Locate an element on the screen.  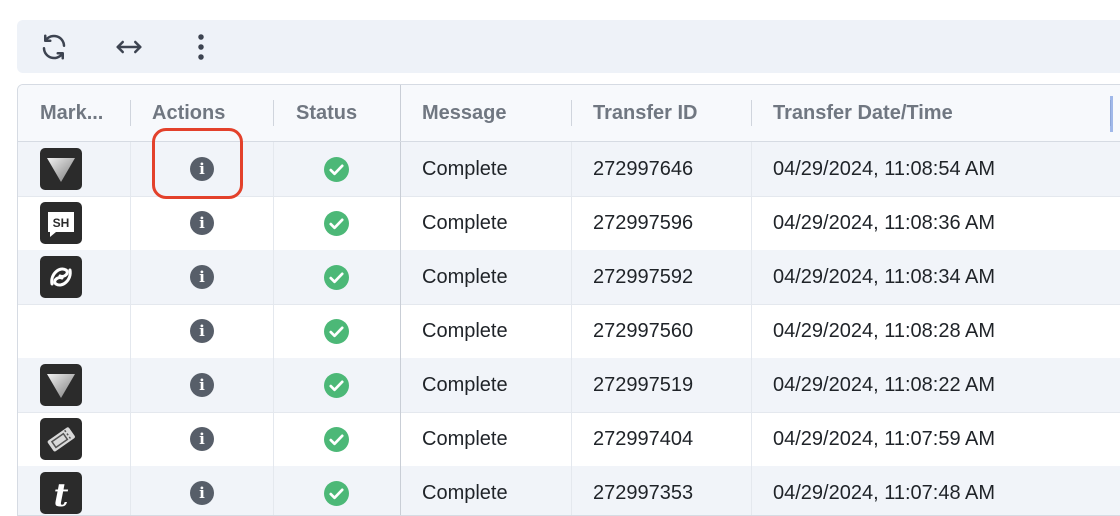
triangle-logo-icon is located at coordinates (61, 386).